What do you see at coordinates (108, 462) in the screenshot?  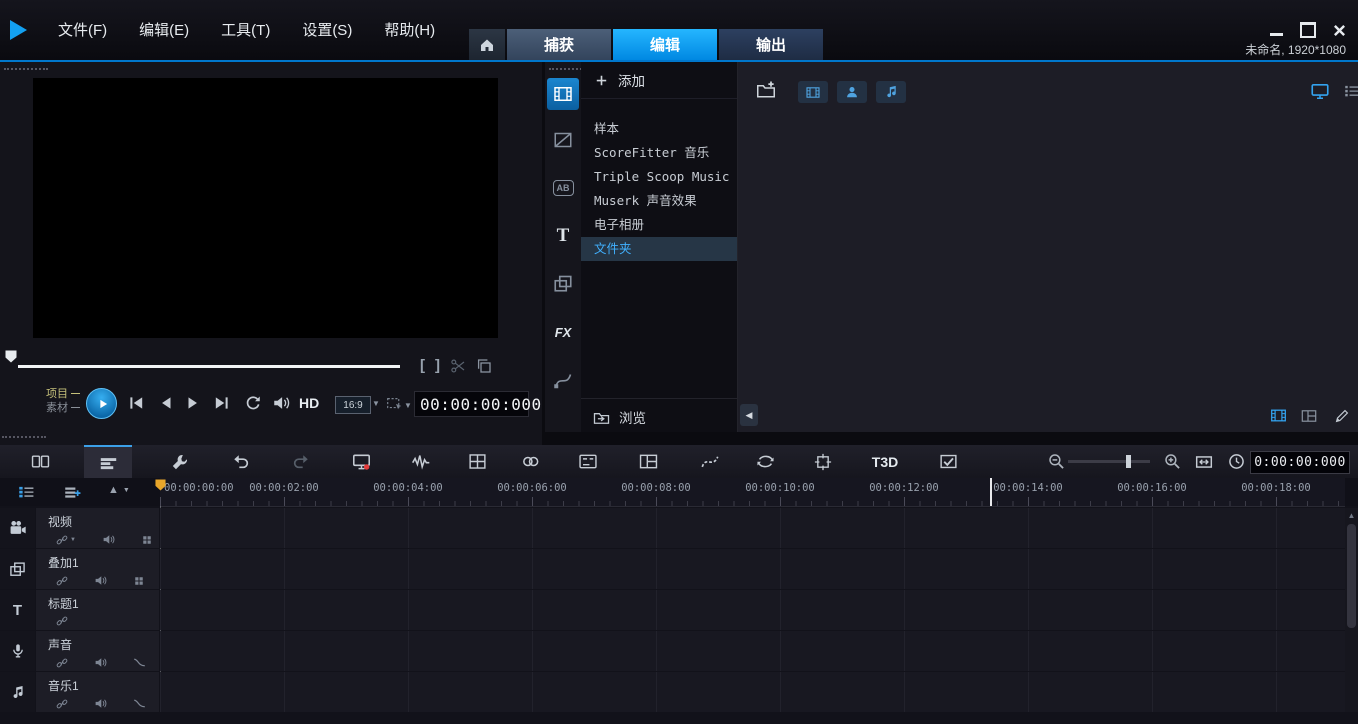 I see `timeline-view-button` at bounding box center [108, 462].